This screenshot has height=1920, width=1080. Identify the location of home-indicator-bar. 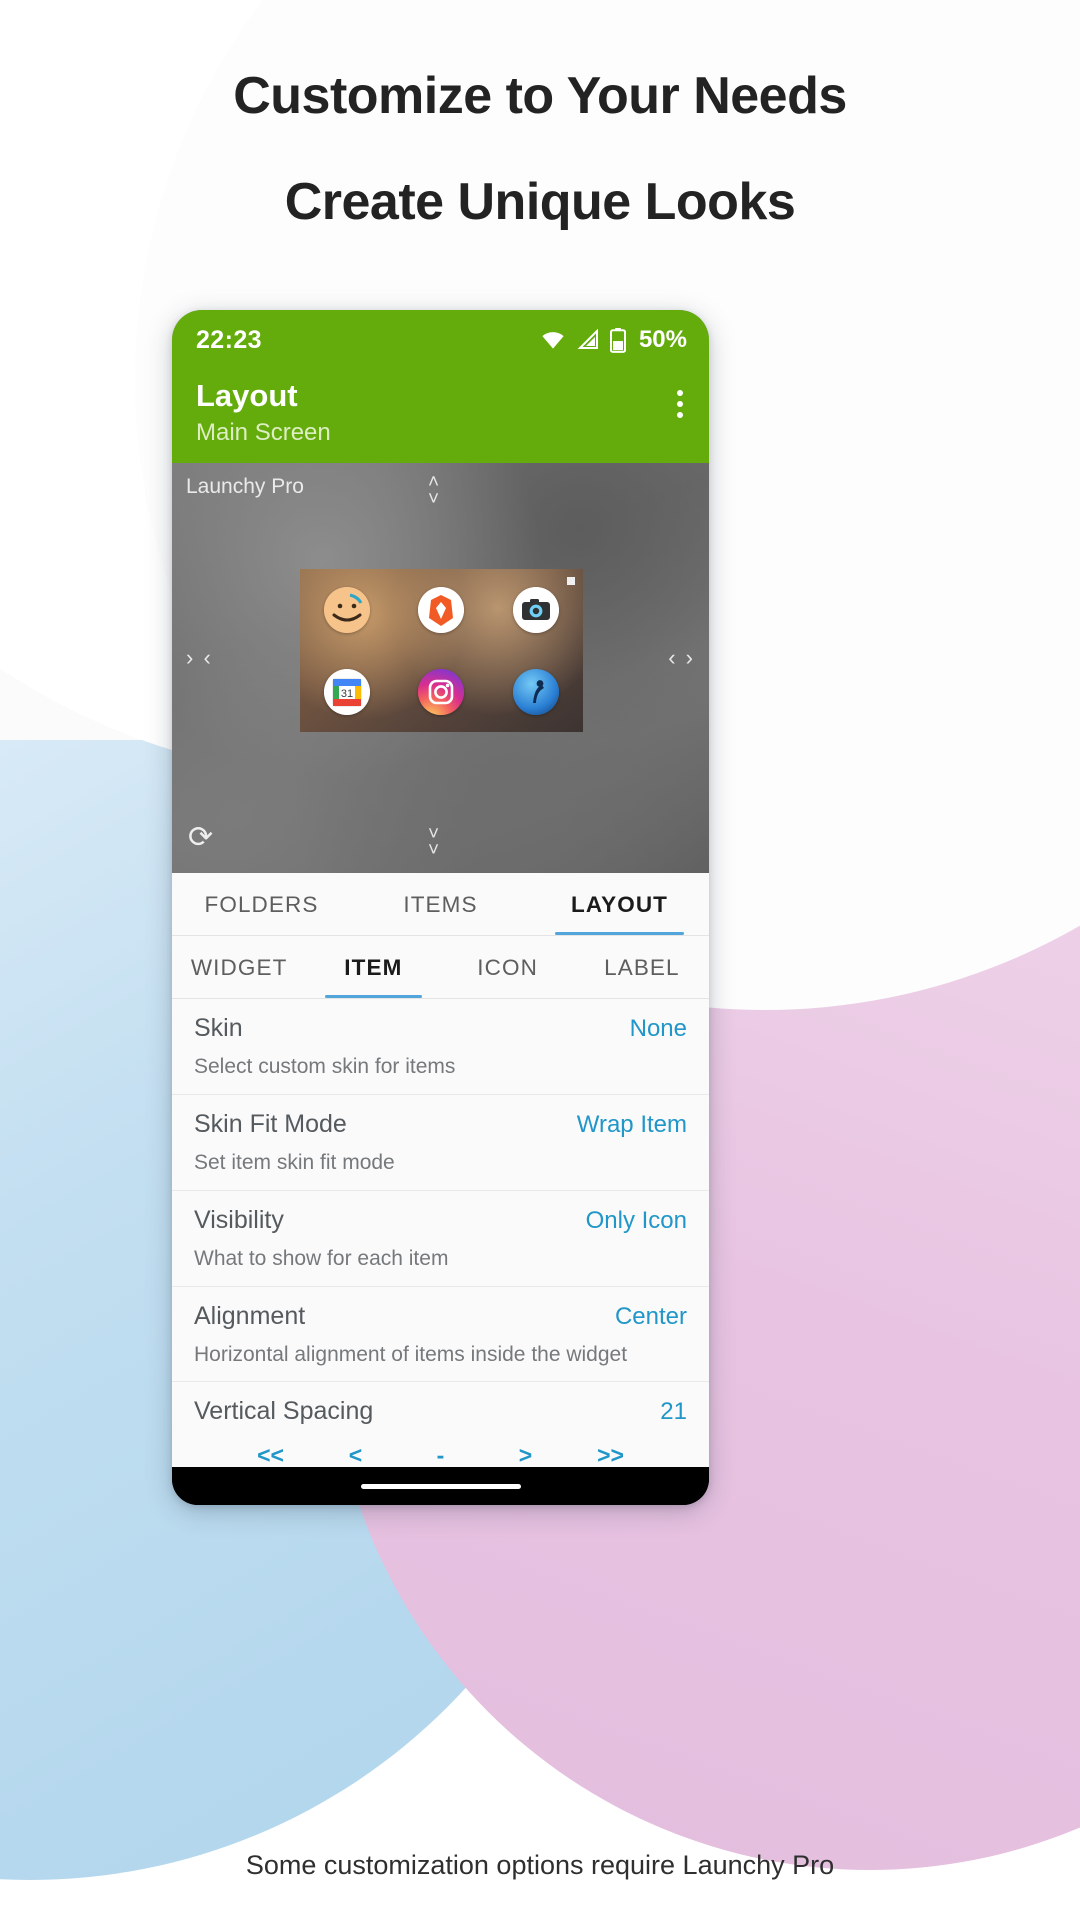
(440, 1486).